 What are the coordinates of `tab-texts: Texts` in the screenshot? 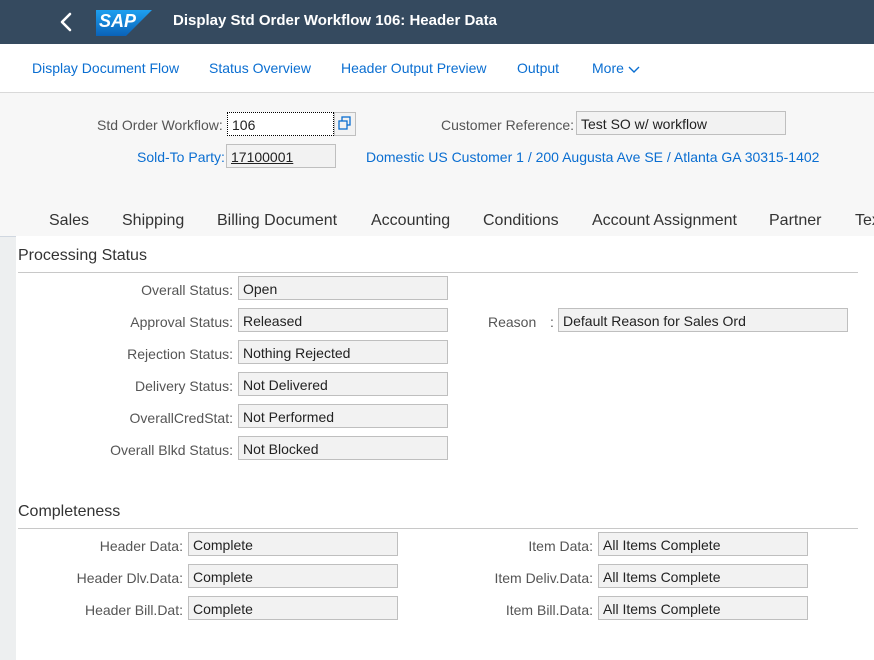 It's located at (864, 221).